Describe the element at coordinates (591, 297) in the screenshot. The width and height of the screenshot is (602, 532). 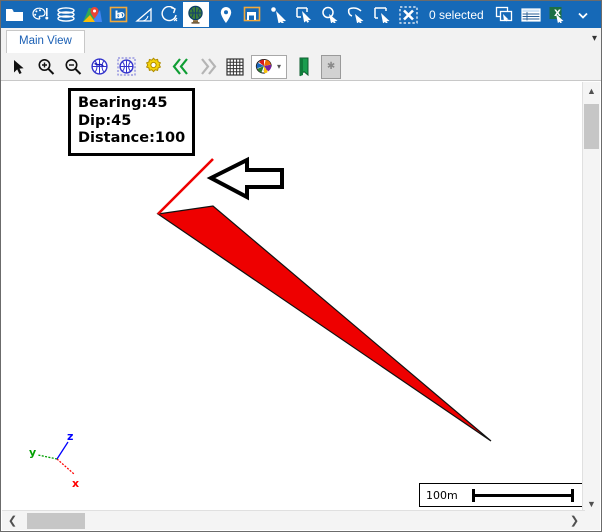
I see `vertical-scrollbar: ▲ ▼` at that location.